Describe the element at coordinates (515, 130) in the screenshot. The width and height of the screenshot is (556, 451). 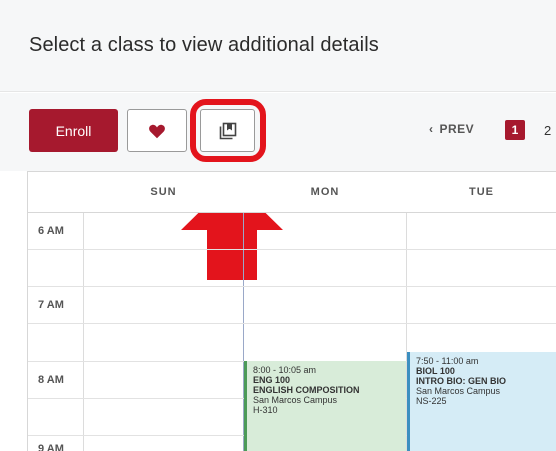
I see `page-1-button: 1` at that location.